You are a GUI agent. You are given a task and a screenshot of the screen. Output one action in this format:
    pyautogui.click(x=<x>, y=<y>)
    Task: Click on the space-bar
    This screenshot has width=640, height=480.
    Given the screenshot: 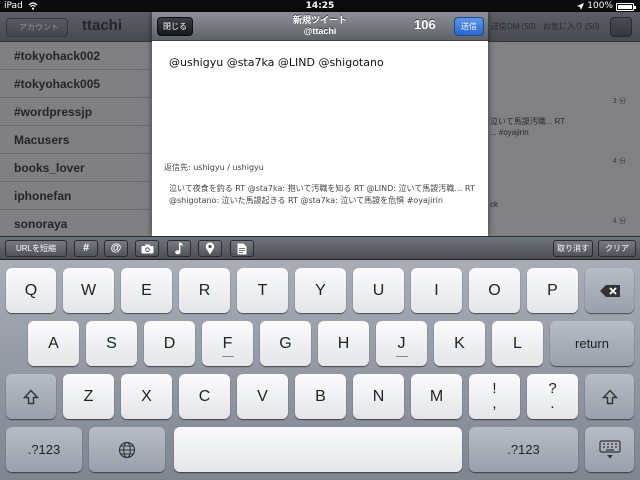 What is the action you would take?
    pyautogui.click(x=318, y=449)
    